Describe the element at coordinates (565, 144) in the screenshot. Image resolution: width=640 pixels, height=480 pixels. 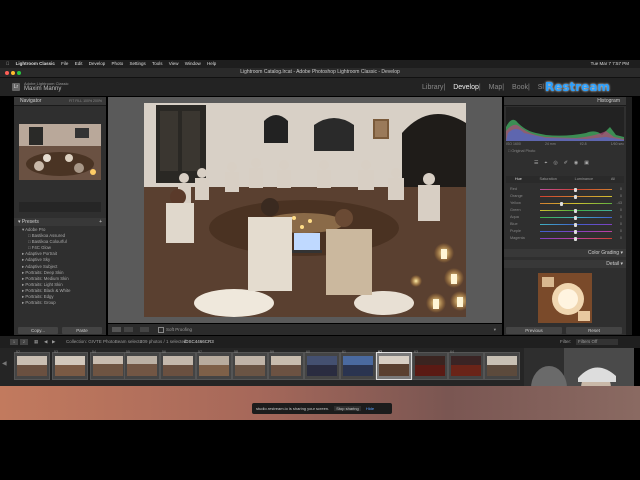
I see `histogram-stats: ISO 1600 24 mm f/2.8 1/60 sec` at that location.